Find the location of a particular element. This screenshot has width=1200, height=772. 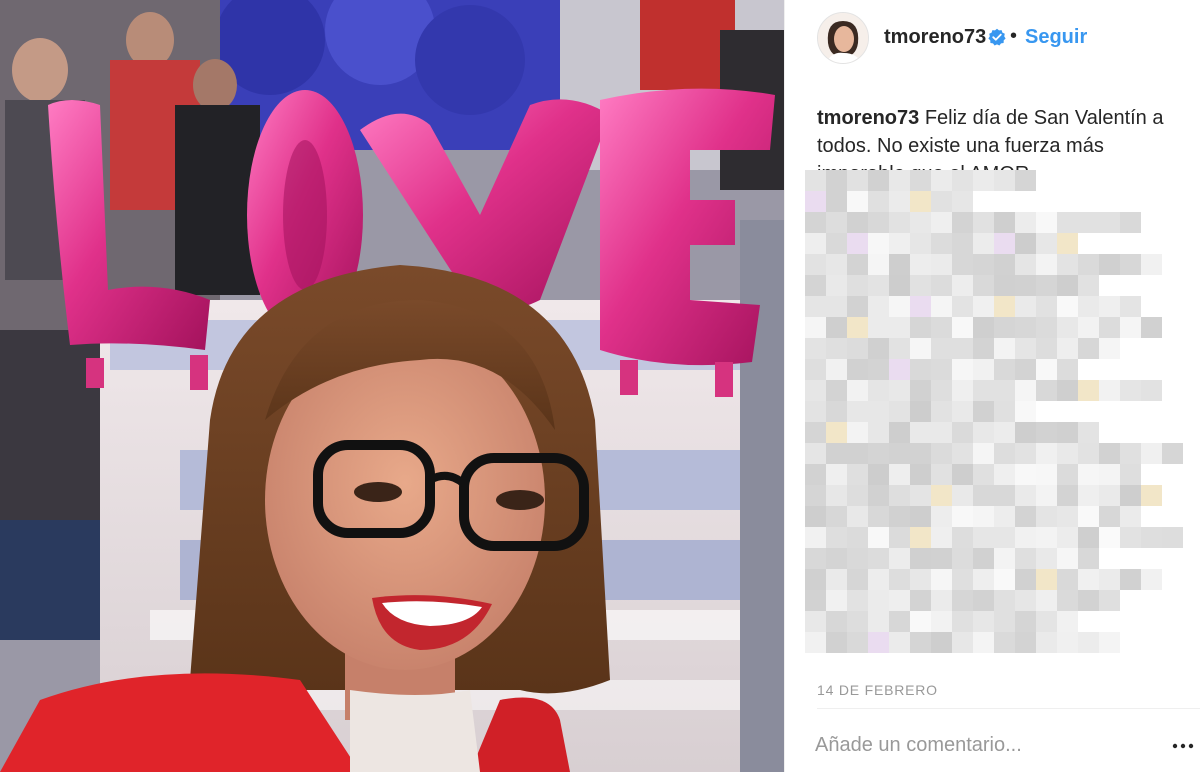

post-date: 14 DE FEBRERO is located at coordinates (877, 690).